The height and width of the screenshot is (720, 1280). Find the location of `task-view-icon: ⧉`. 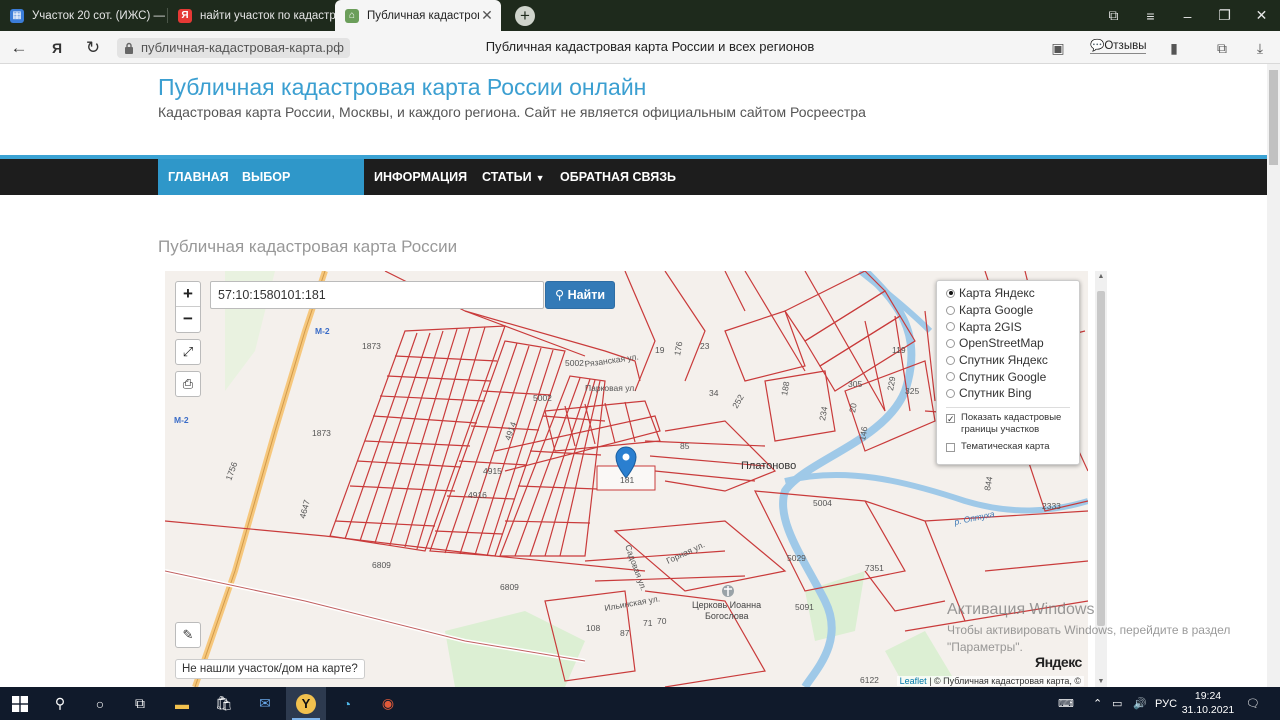

task-view-icon: ⧉ is located at coordinates (140, 703).